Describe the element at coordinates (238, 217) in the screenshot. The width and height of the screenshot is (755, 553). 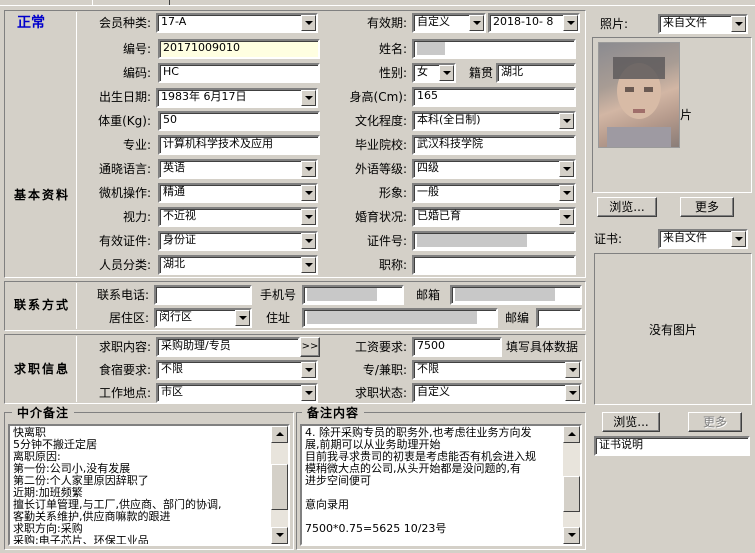
I see `vision-select: 不近视` at that location.